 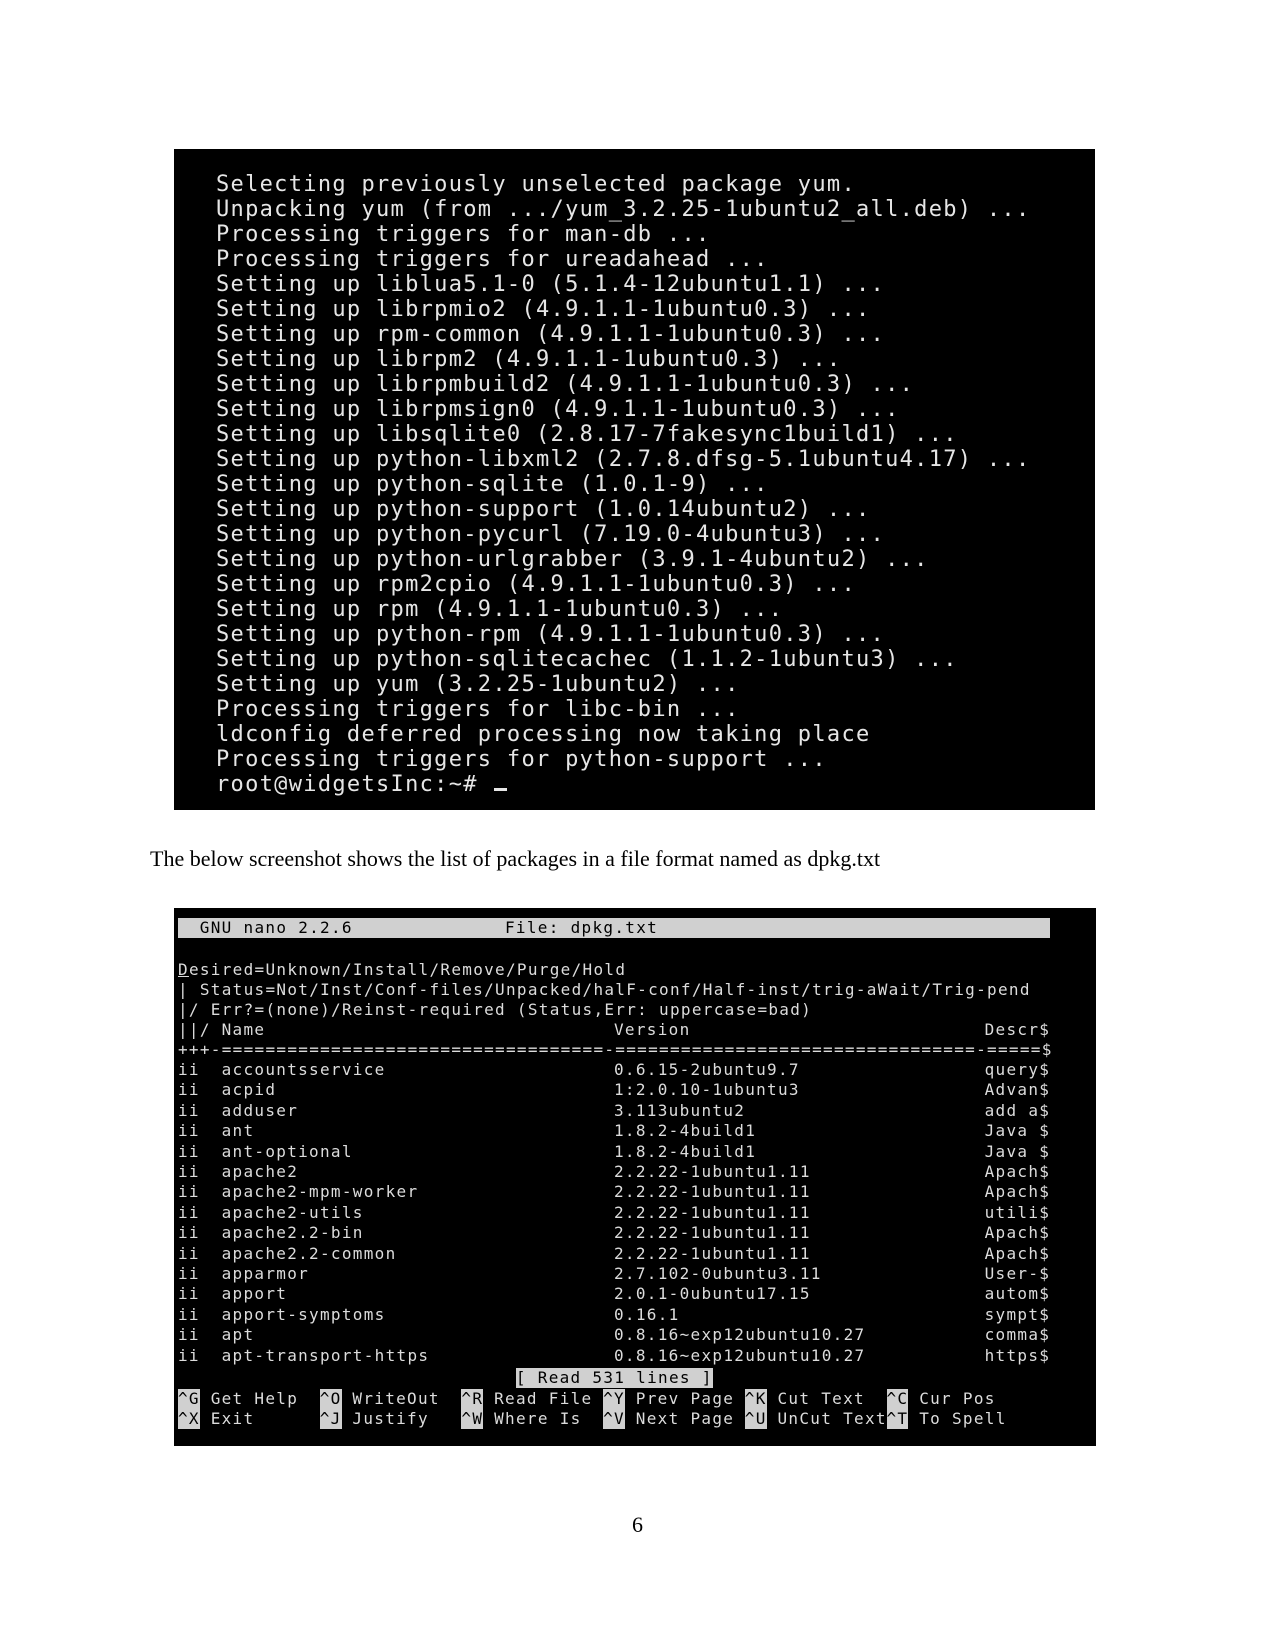 What do you see at coordinates (614, 1378) in the screenshot?
I see `status-message: [ Read 531 lines ]` at bounding box center [614, 1378].